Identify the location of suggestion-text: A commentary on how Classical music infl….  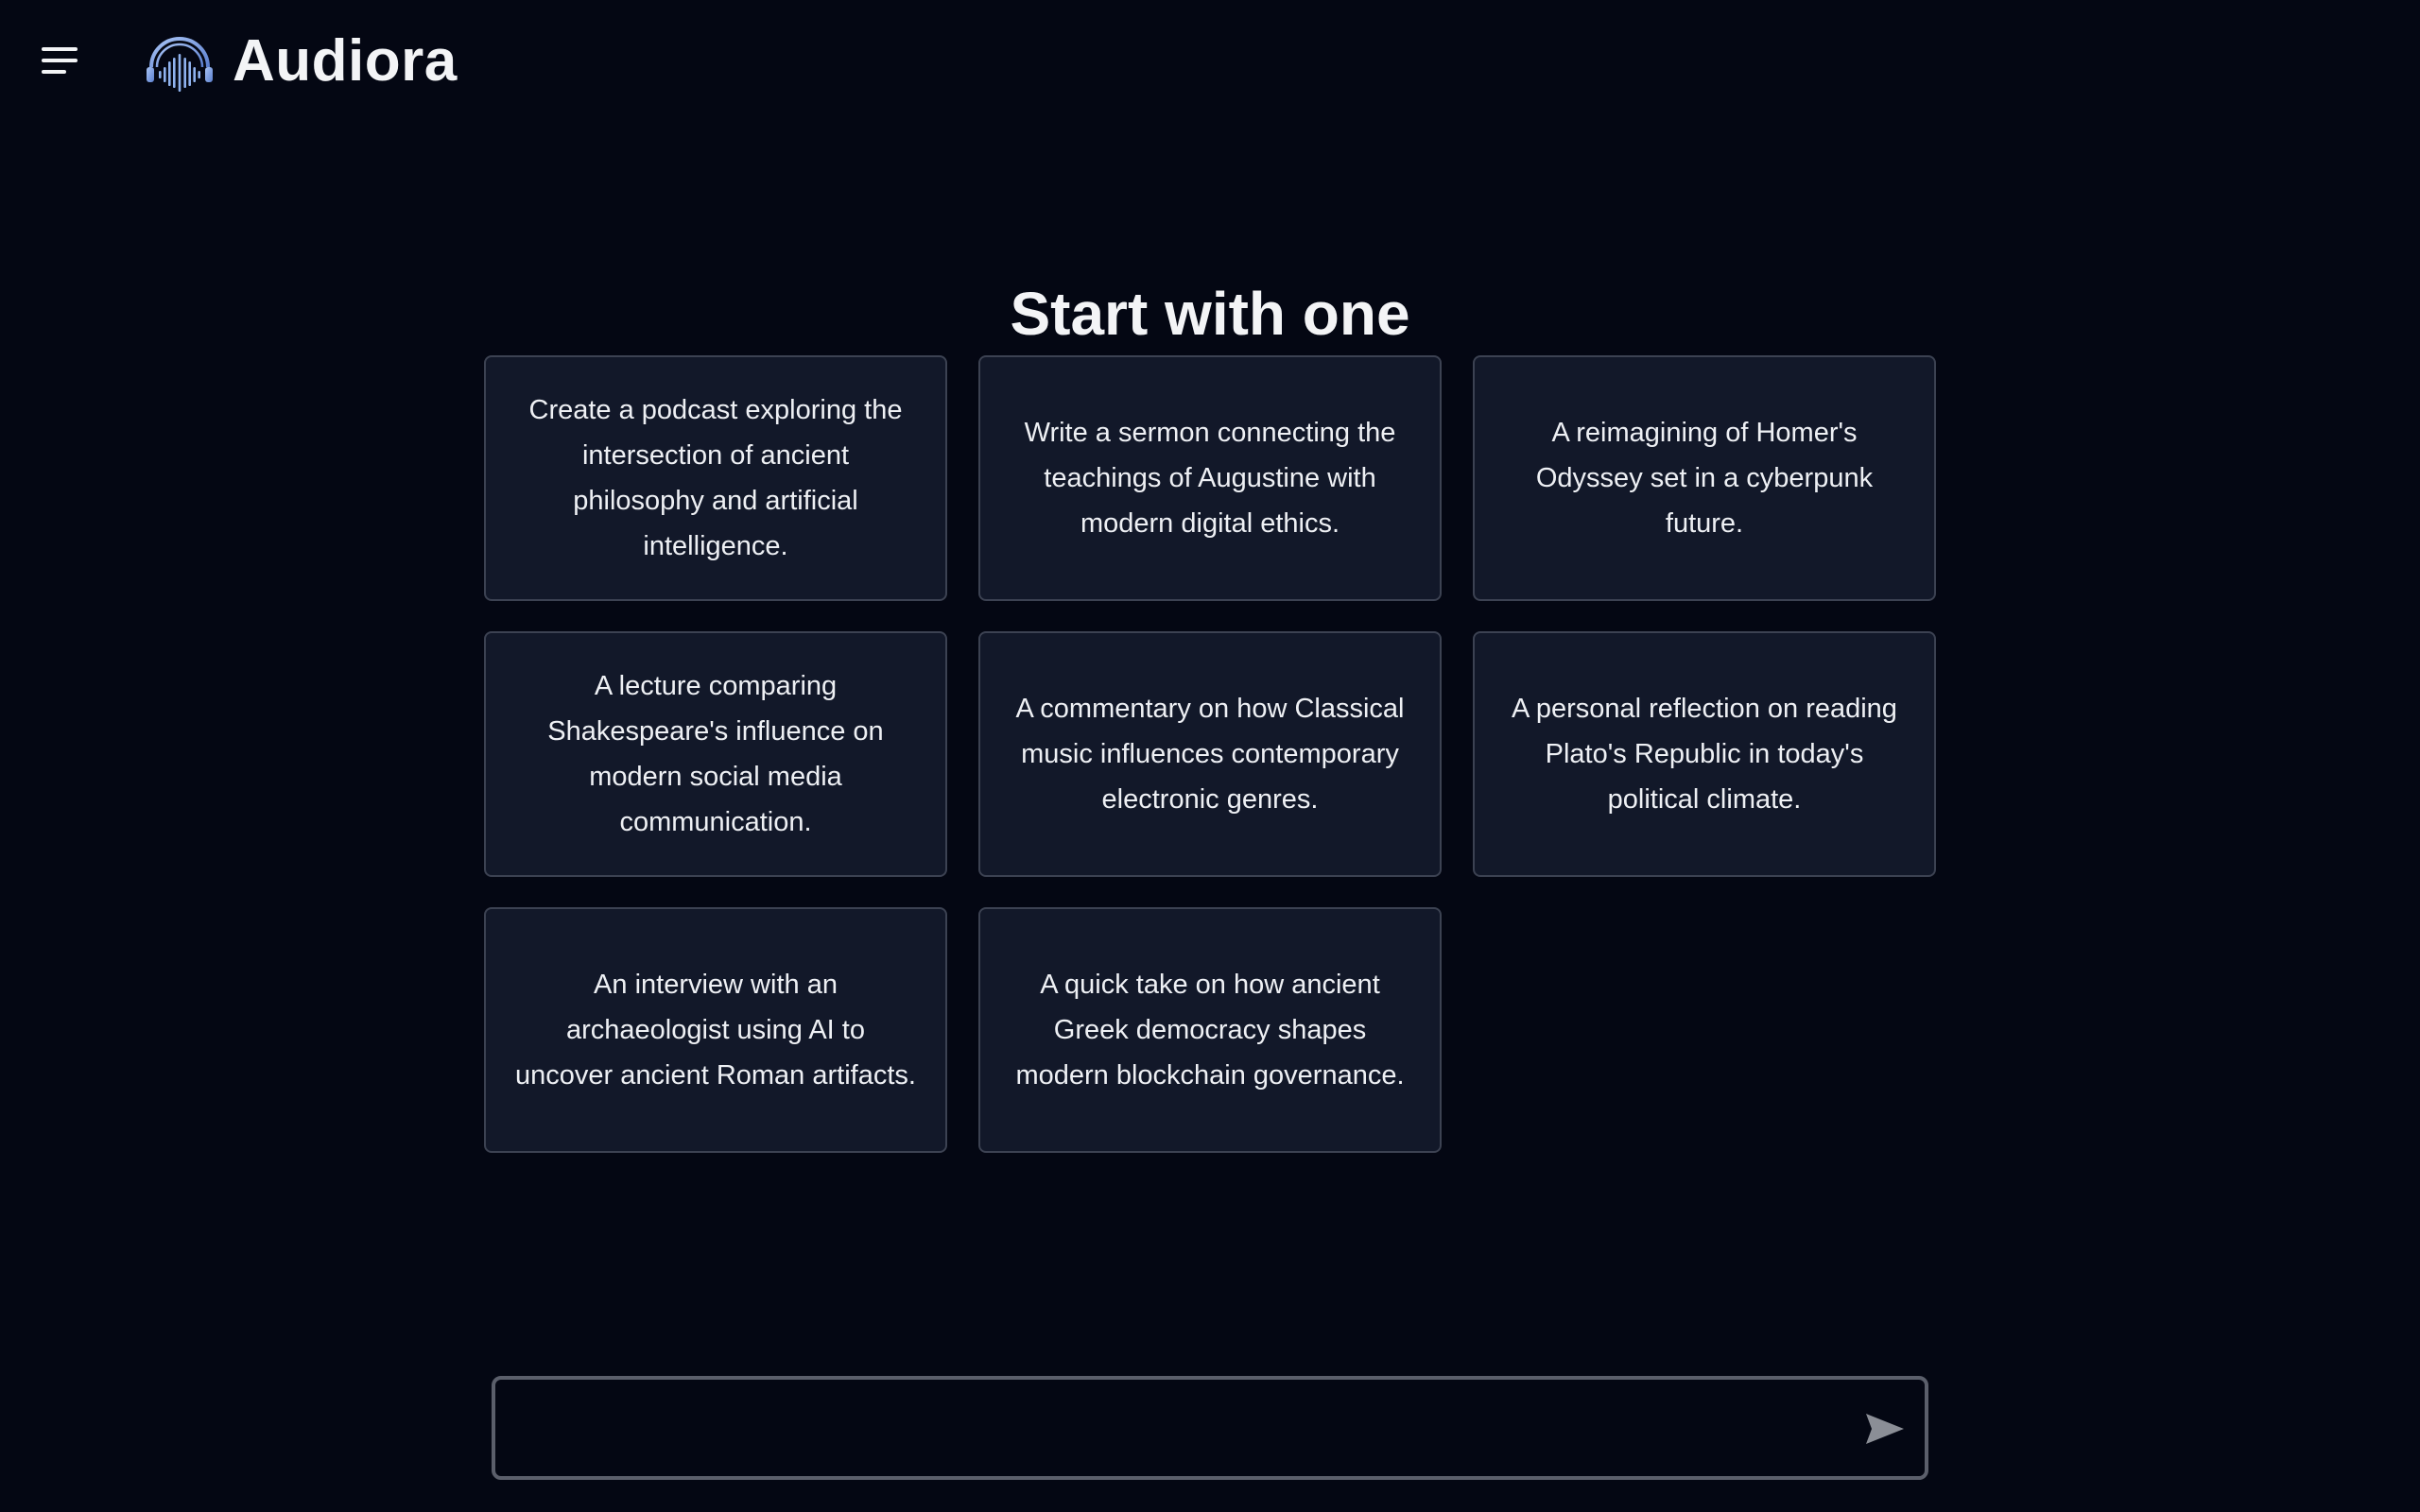
(1210, 754).